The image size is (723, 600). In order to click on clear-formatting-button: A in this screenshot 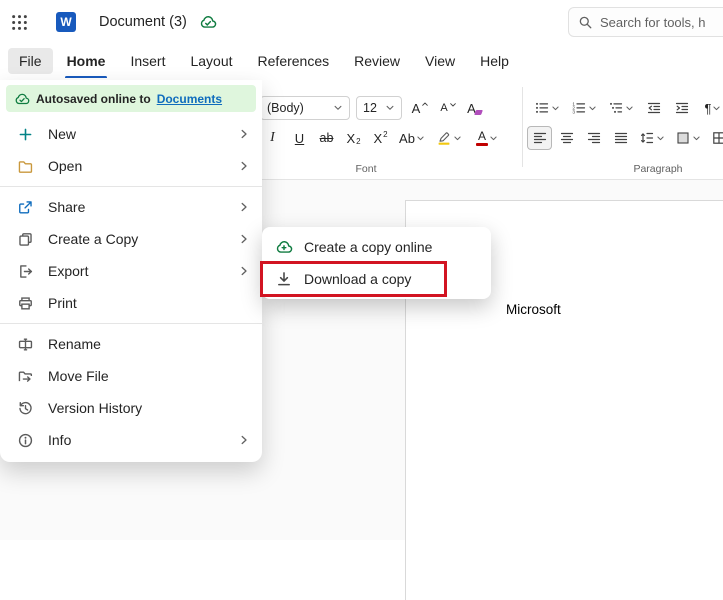, I will do `click(474, 108)`.